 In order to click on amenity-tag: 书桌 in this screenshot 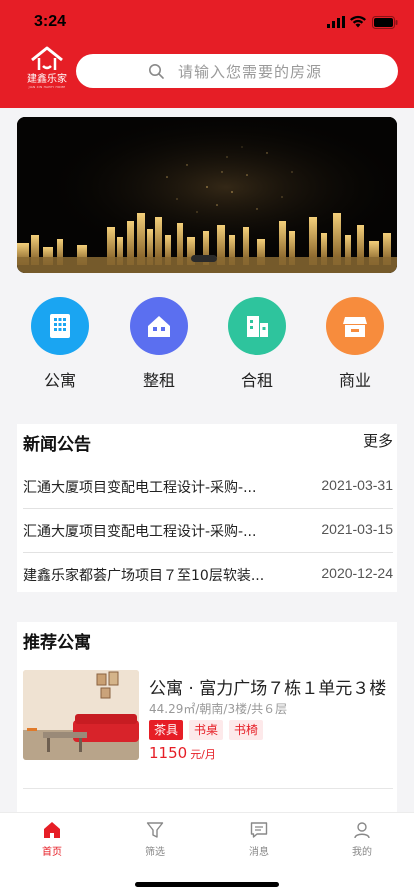, I will do `click(206, 730)`.